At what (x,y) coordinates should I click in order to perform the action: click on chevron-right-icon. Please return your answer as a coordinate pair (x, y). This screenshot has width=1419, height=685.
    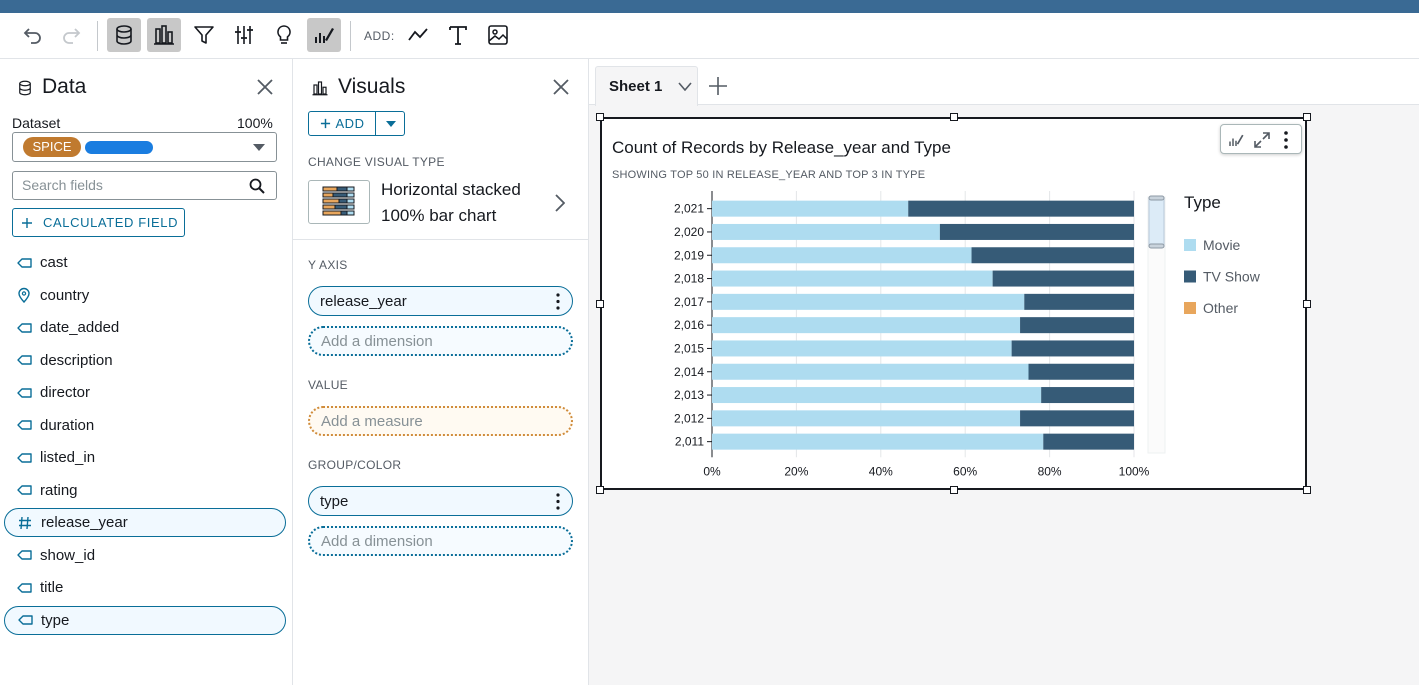
    Looking at the image, I should click on (560, 203).